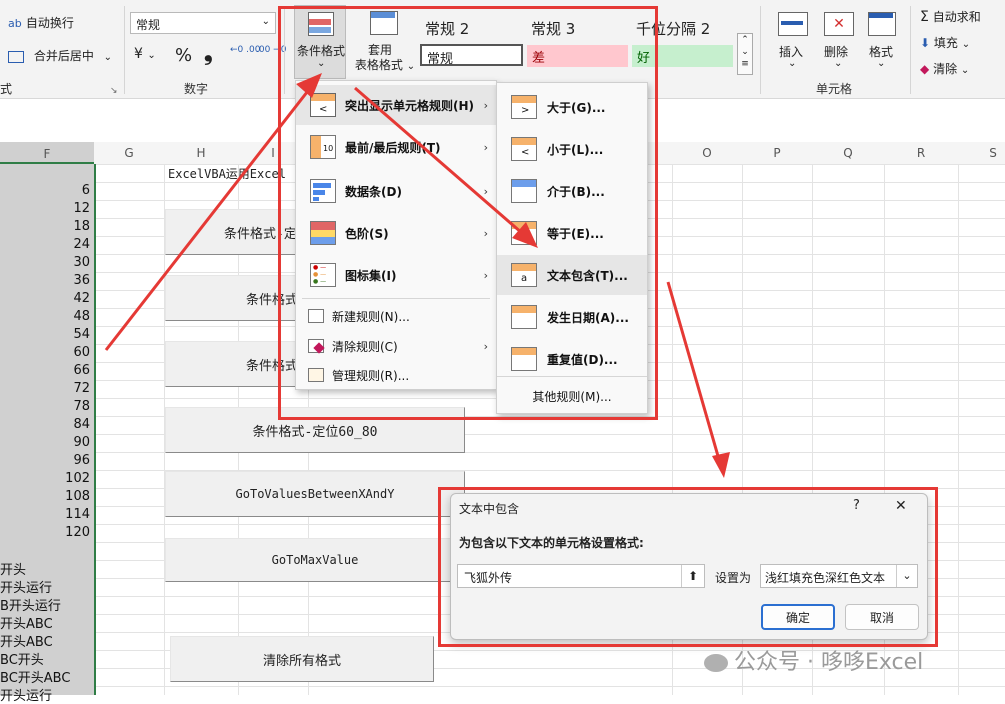  I want to click on watermark: 公众号 · 哆哆Excel, so click(813, 660).